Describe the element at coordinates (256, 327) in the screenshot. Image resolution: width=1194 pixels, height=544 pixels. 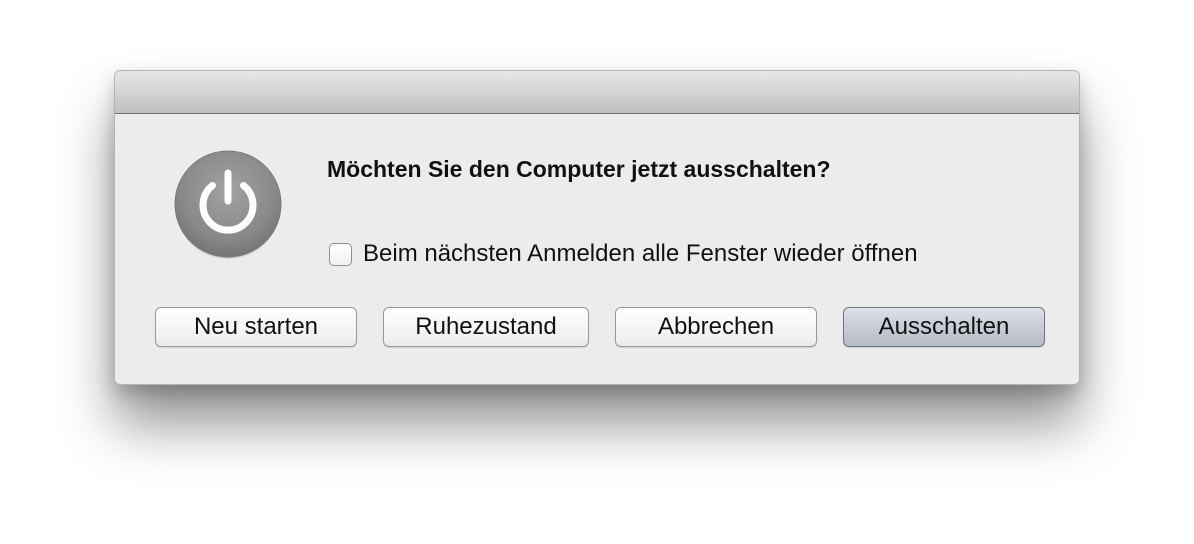
I see `restart-button: Neu starten` at that location.